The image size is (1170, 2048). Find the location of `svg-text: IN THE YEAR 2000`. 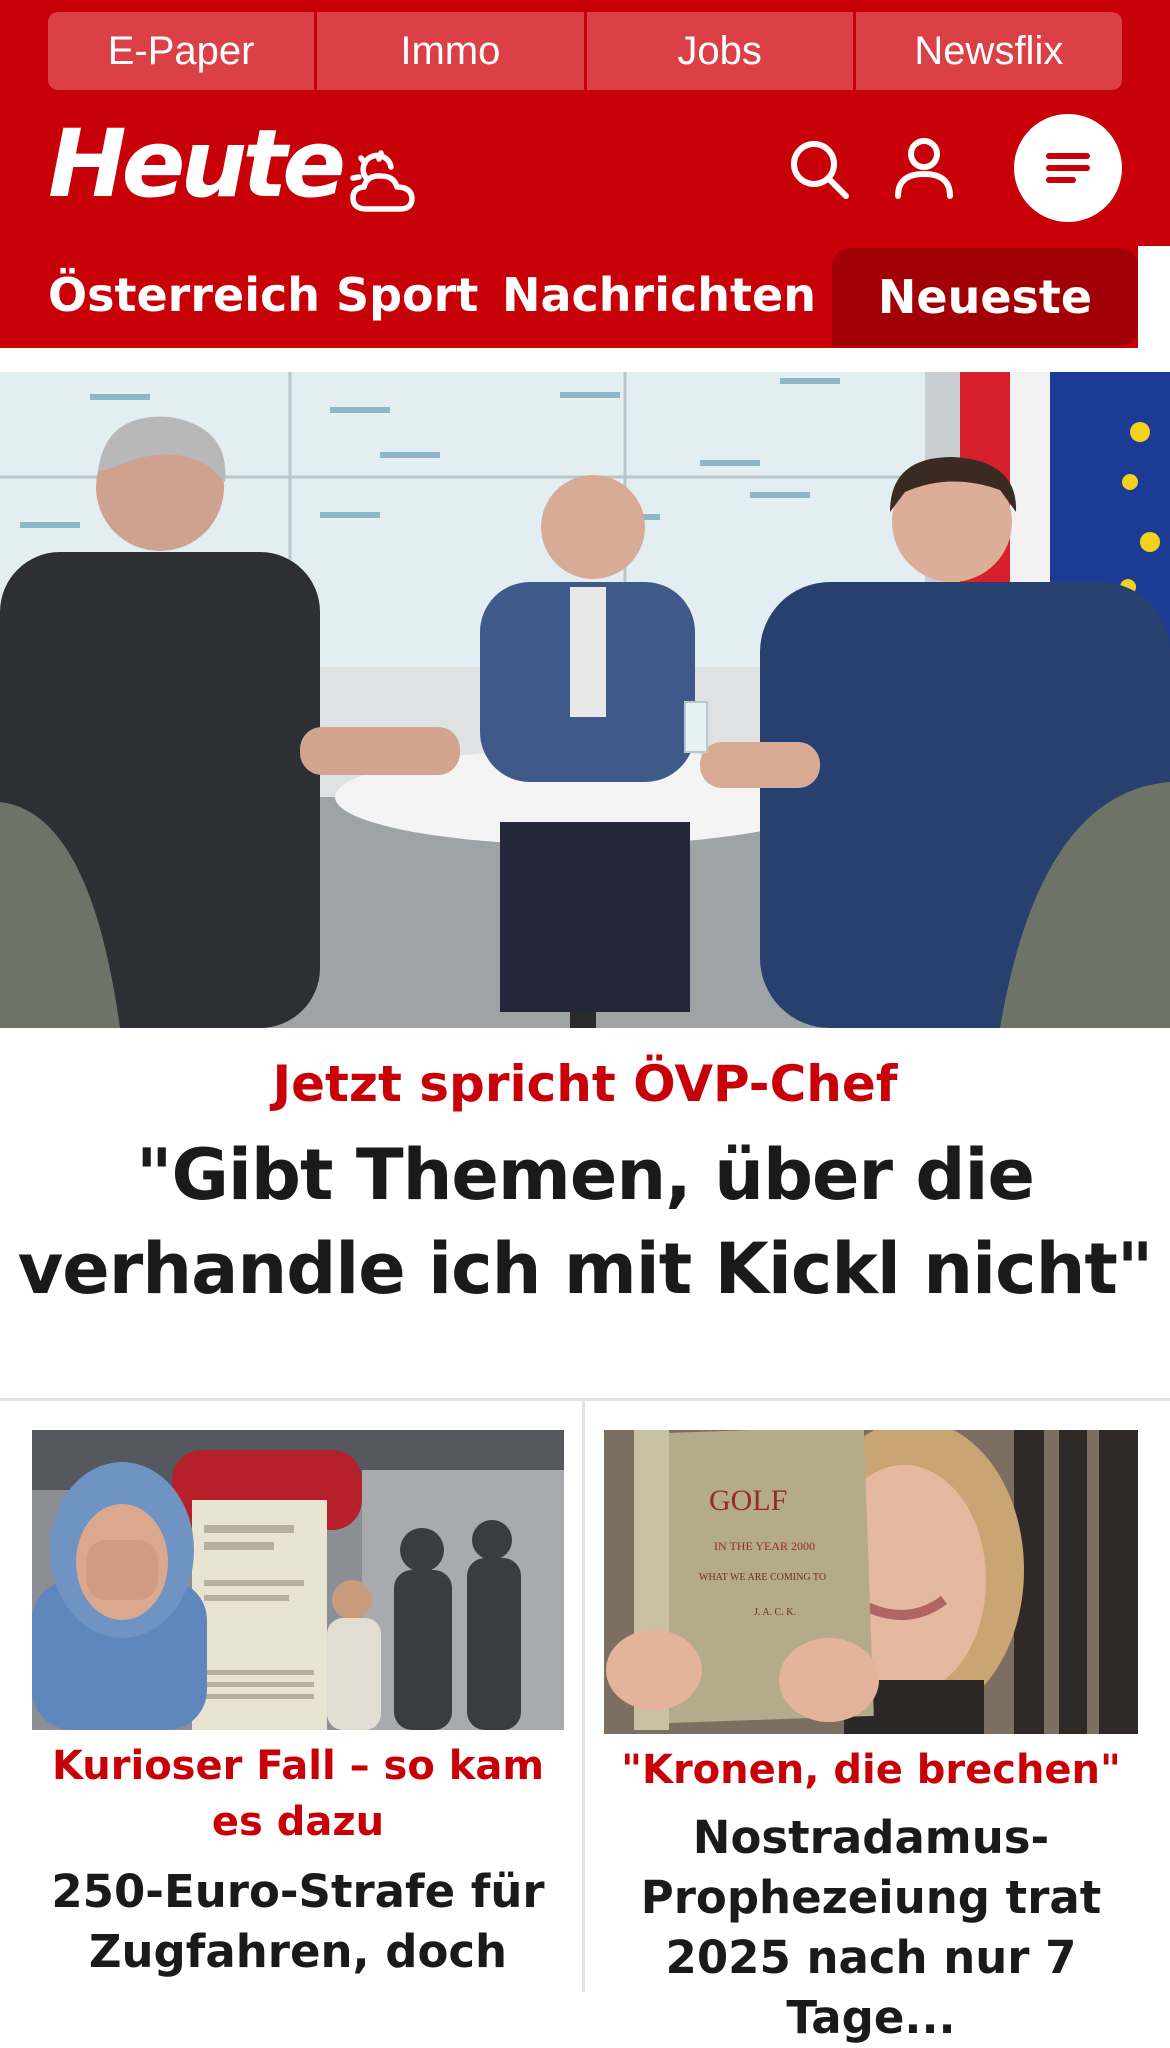

svg-text: IN THE YEAR 2000 is located at coordinates (764, 1546).